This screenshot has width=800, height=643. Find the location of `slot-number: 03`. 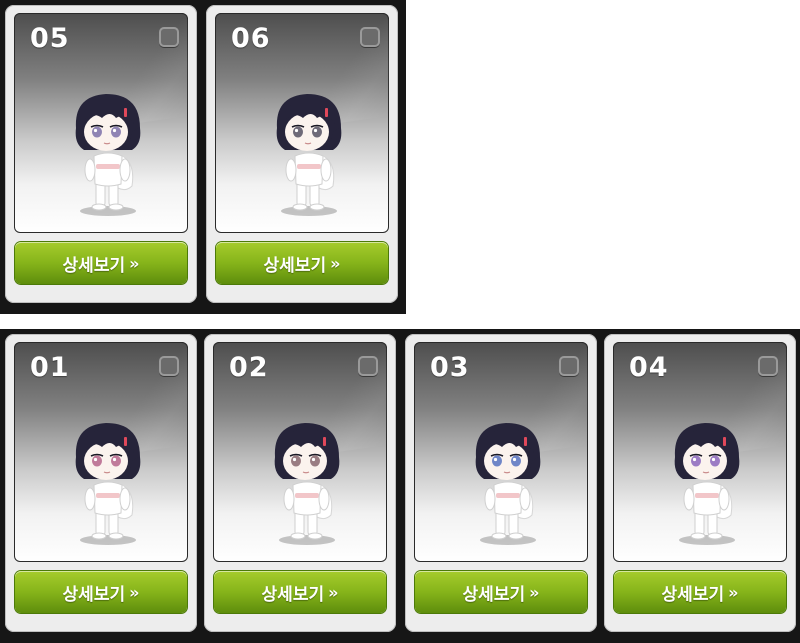

slot-number: 03 is located at coordinates (450, 367).